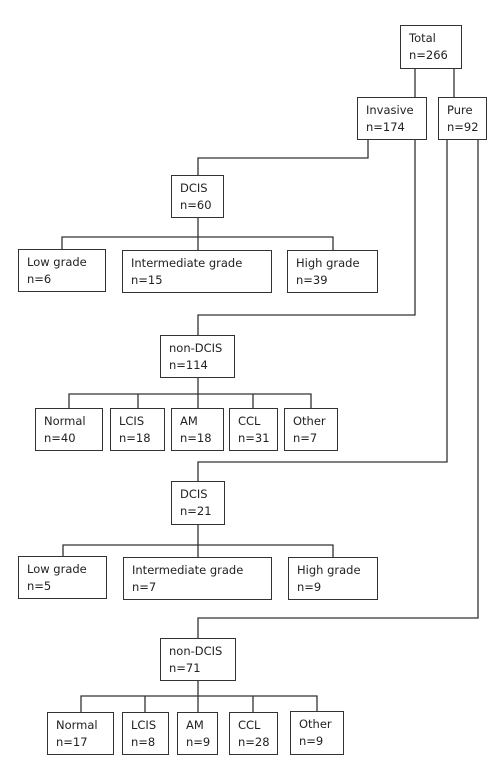  What do you see at coordinates (188, 364) in the screenshot?
I see `node-count: n=114` at bounding box center [188, 364].